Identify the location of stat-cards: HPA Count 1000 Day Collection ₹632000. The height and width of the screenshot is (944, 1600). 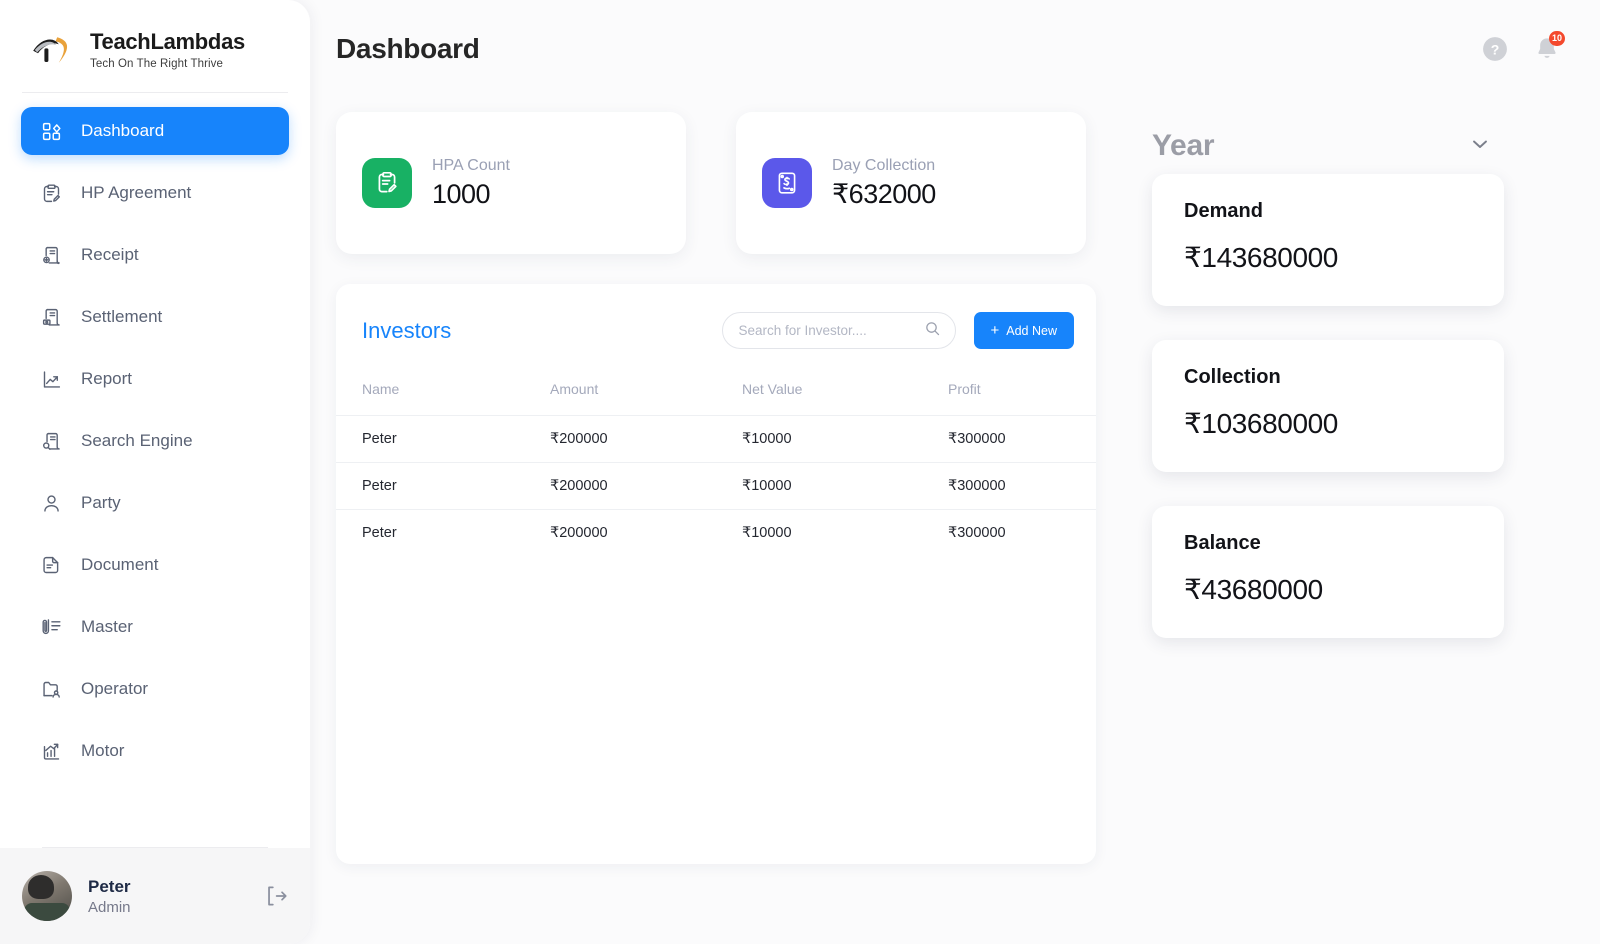
(717, 183).